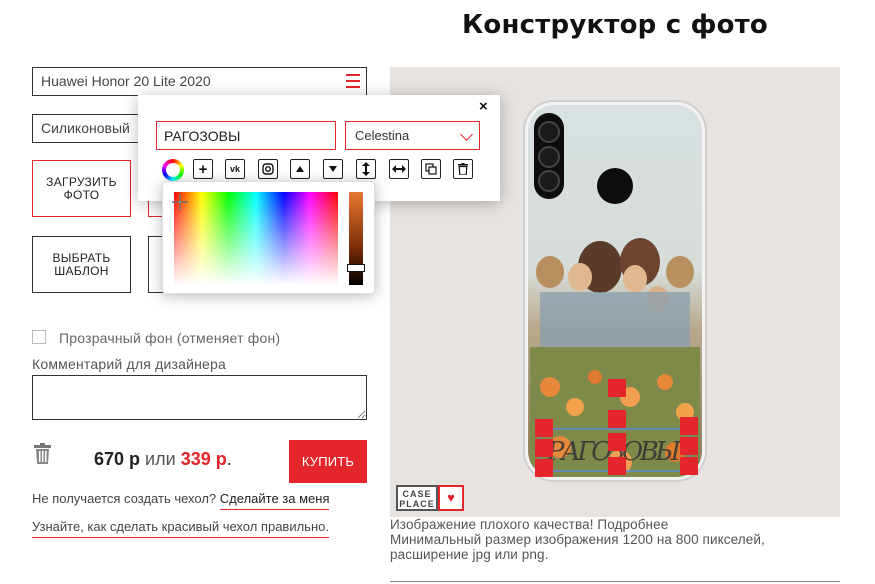 Image resolution: width=875 pixels, height=584 pixels. Describe the element at coordinates (203, 169) in the screenshot. I see `add-icon: +` at that location.